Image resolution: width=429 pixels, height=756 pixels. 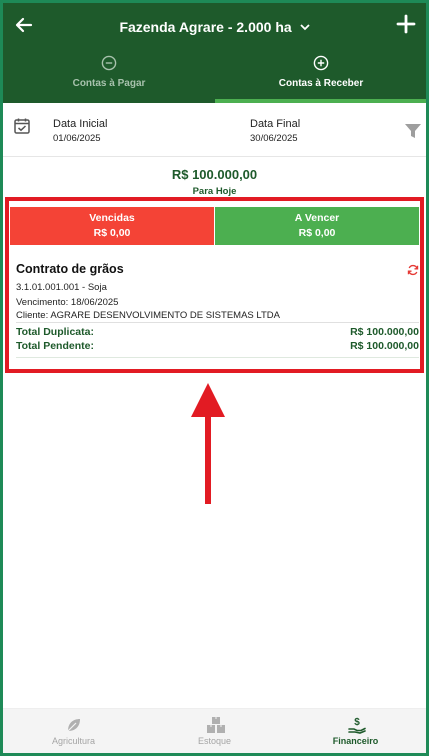 I want to click on sync-icon, so click(x=413, y=269).